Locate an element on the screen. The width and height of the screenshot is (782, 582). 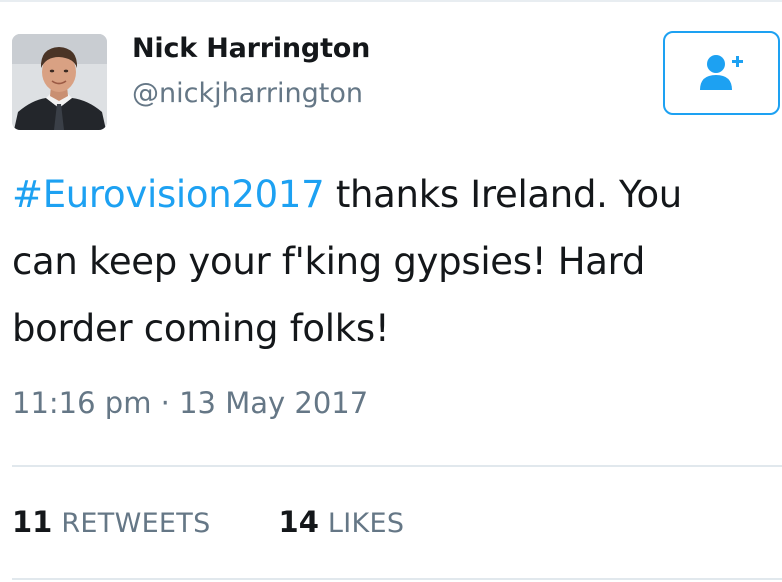
tweet-stats: 11 RETWEETS 14 LIKES is located at coordinates (208, 522).